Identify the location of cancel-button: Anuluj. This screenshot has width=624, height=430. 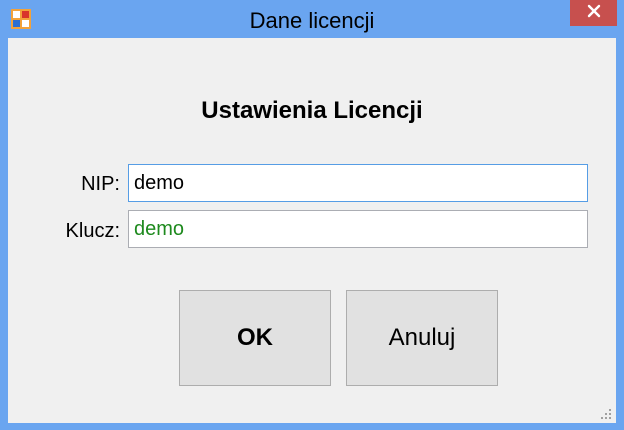
(422, 338).